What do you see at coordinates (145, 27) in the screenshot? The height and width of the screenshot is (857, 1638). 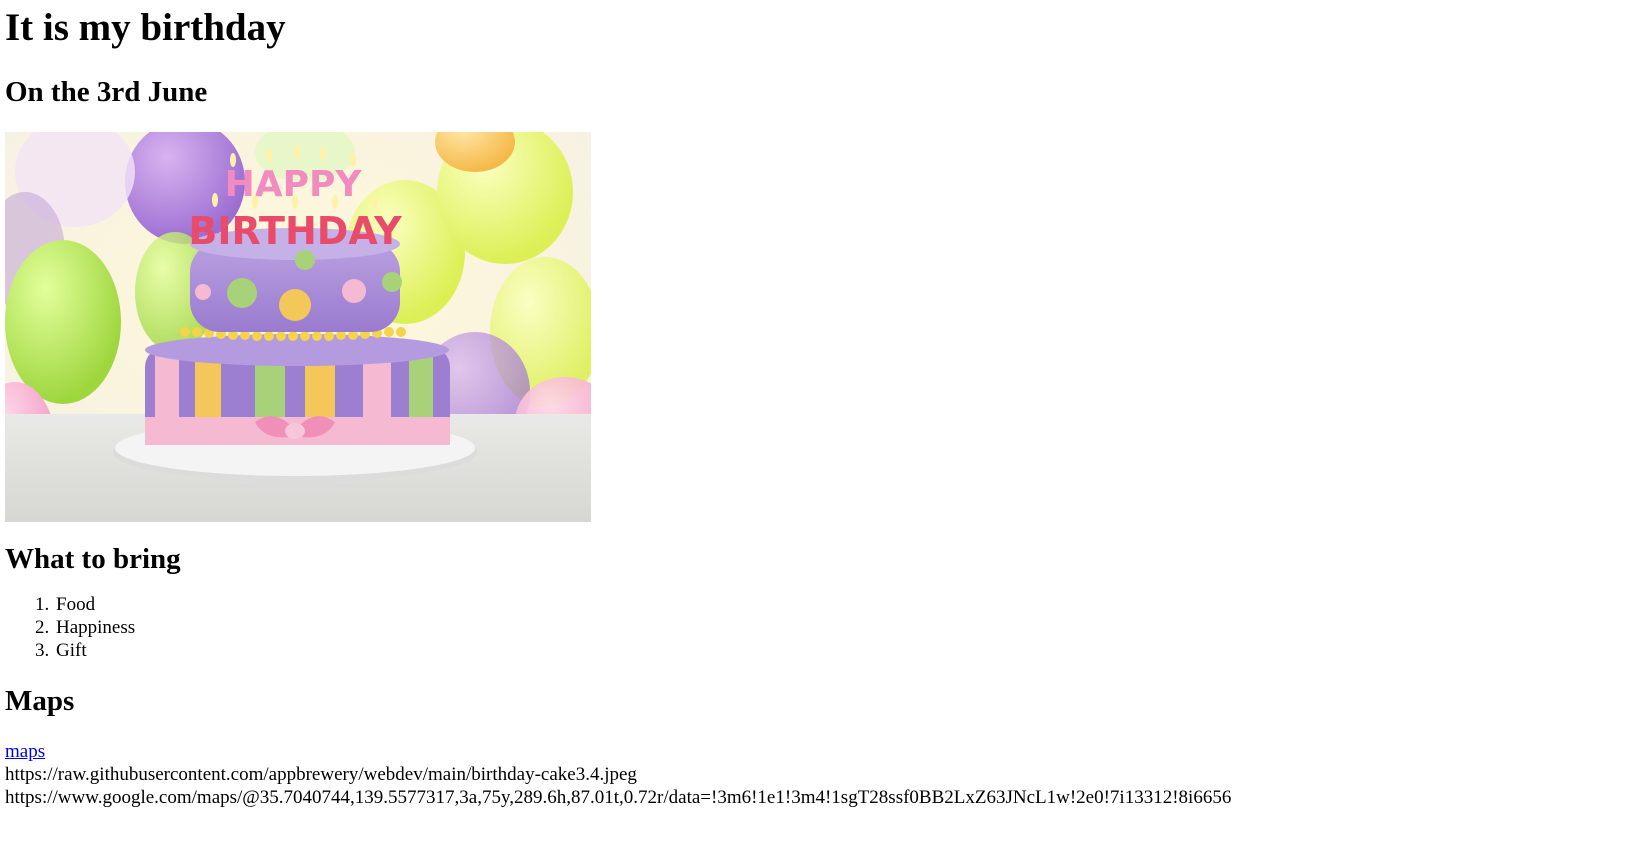 I see `page-title: It is my birthday` at bounding box center [145, 27].